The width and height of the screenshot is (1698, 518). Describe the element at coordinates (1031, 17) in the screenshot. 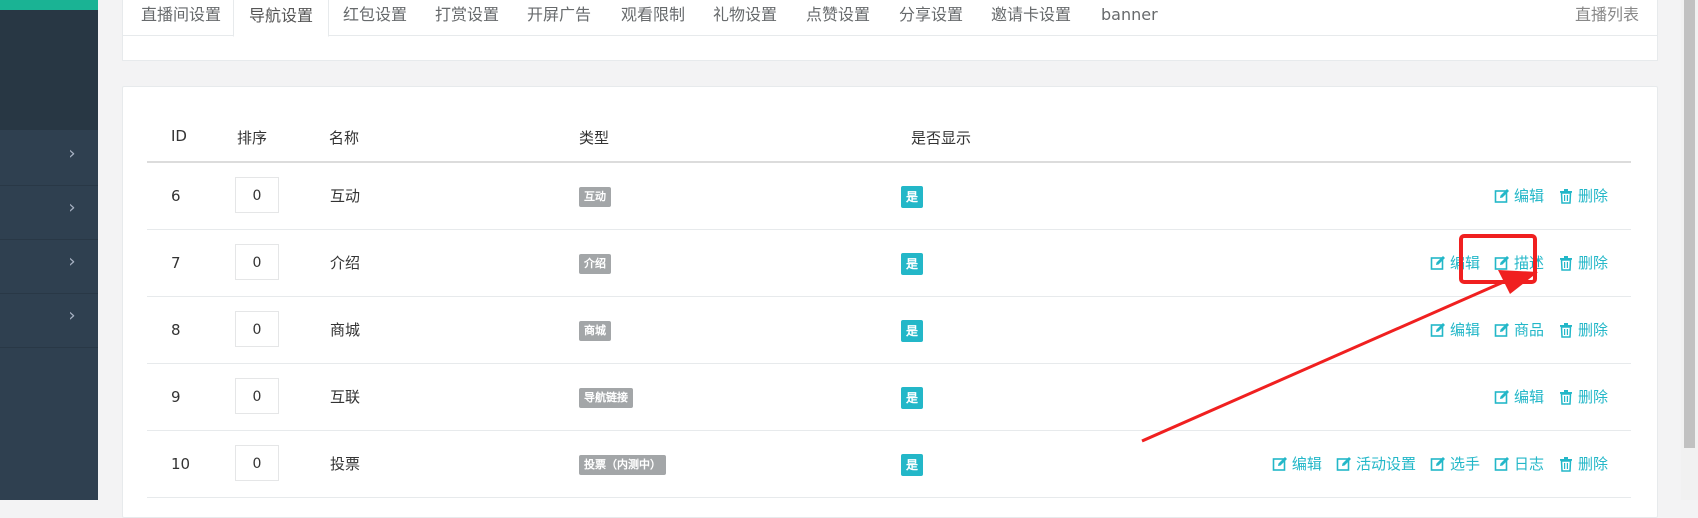

I see `tab-invite-card-settings: 邀请卡设置` at that location.